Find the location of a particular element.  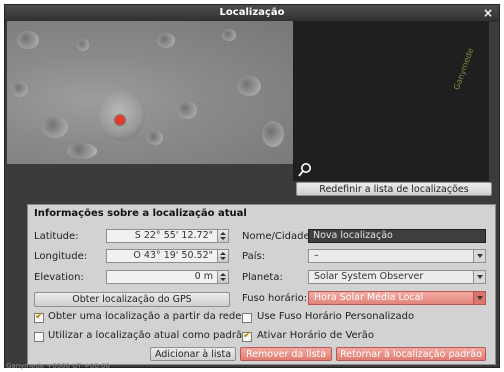

elevation-field: 0 m is located at coordinates (162, 277).